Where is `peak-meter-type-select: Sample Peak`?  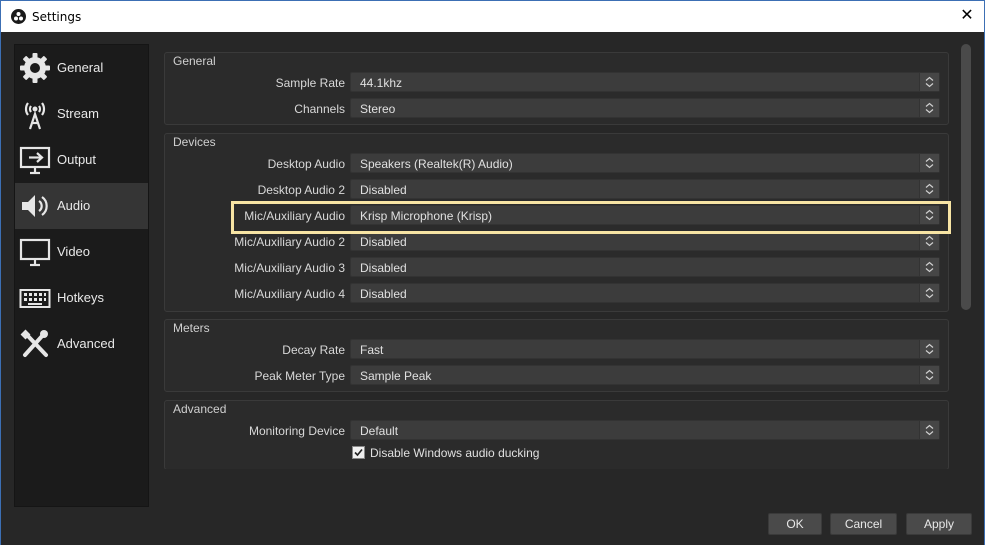 peak-meter-type-select: Sample Peak is located at coordinates (645, 375).